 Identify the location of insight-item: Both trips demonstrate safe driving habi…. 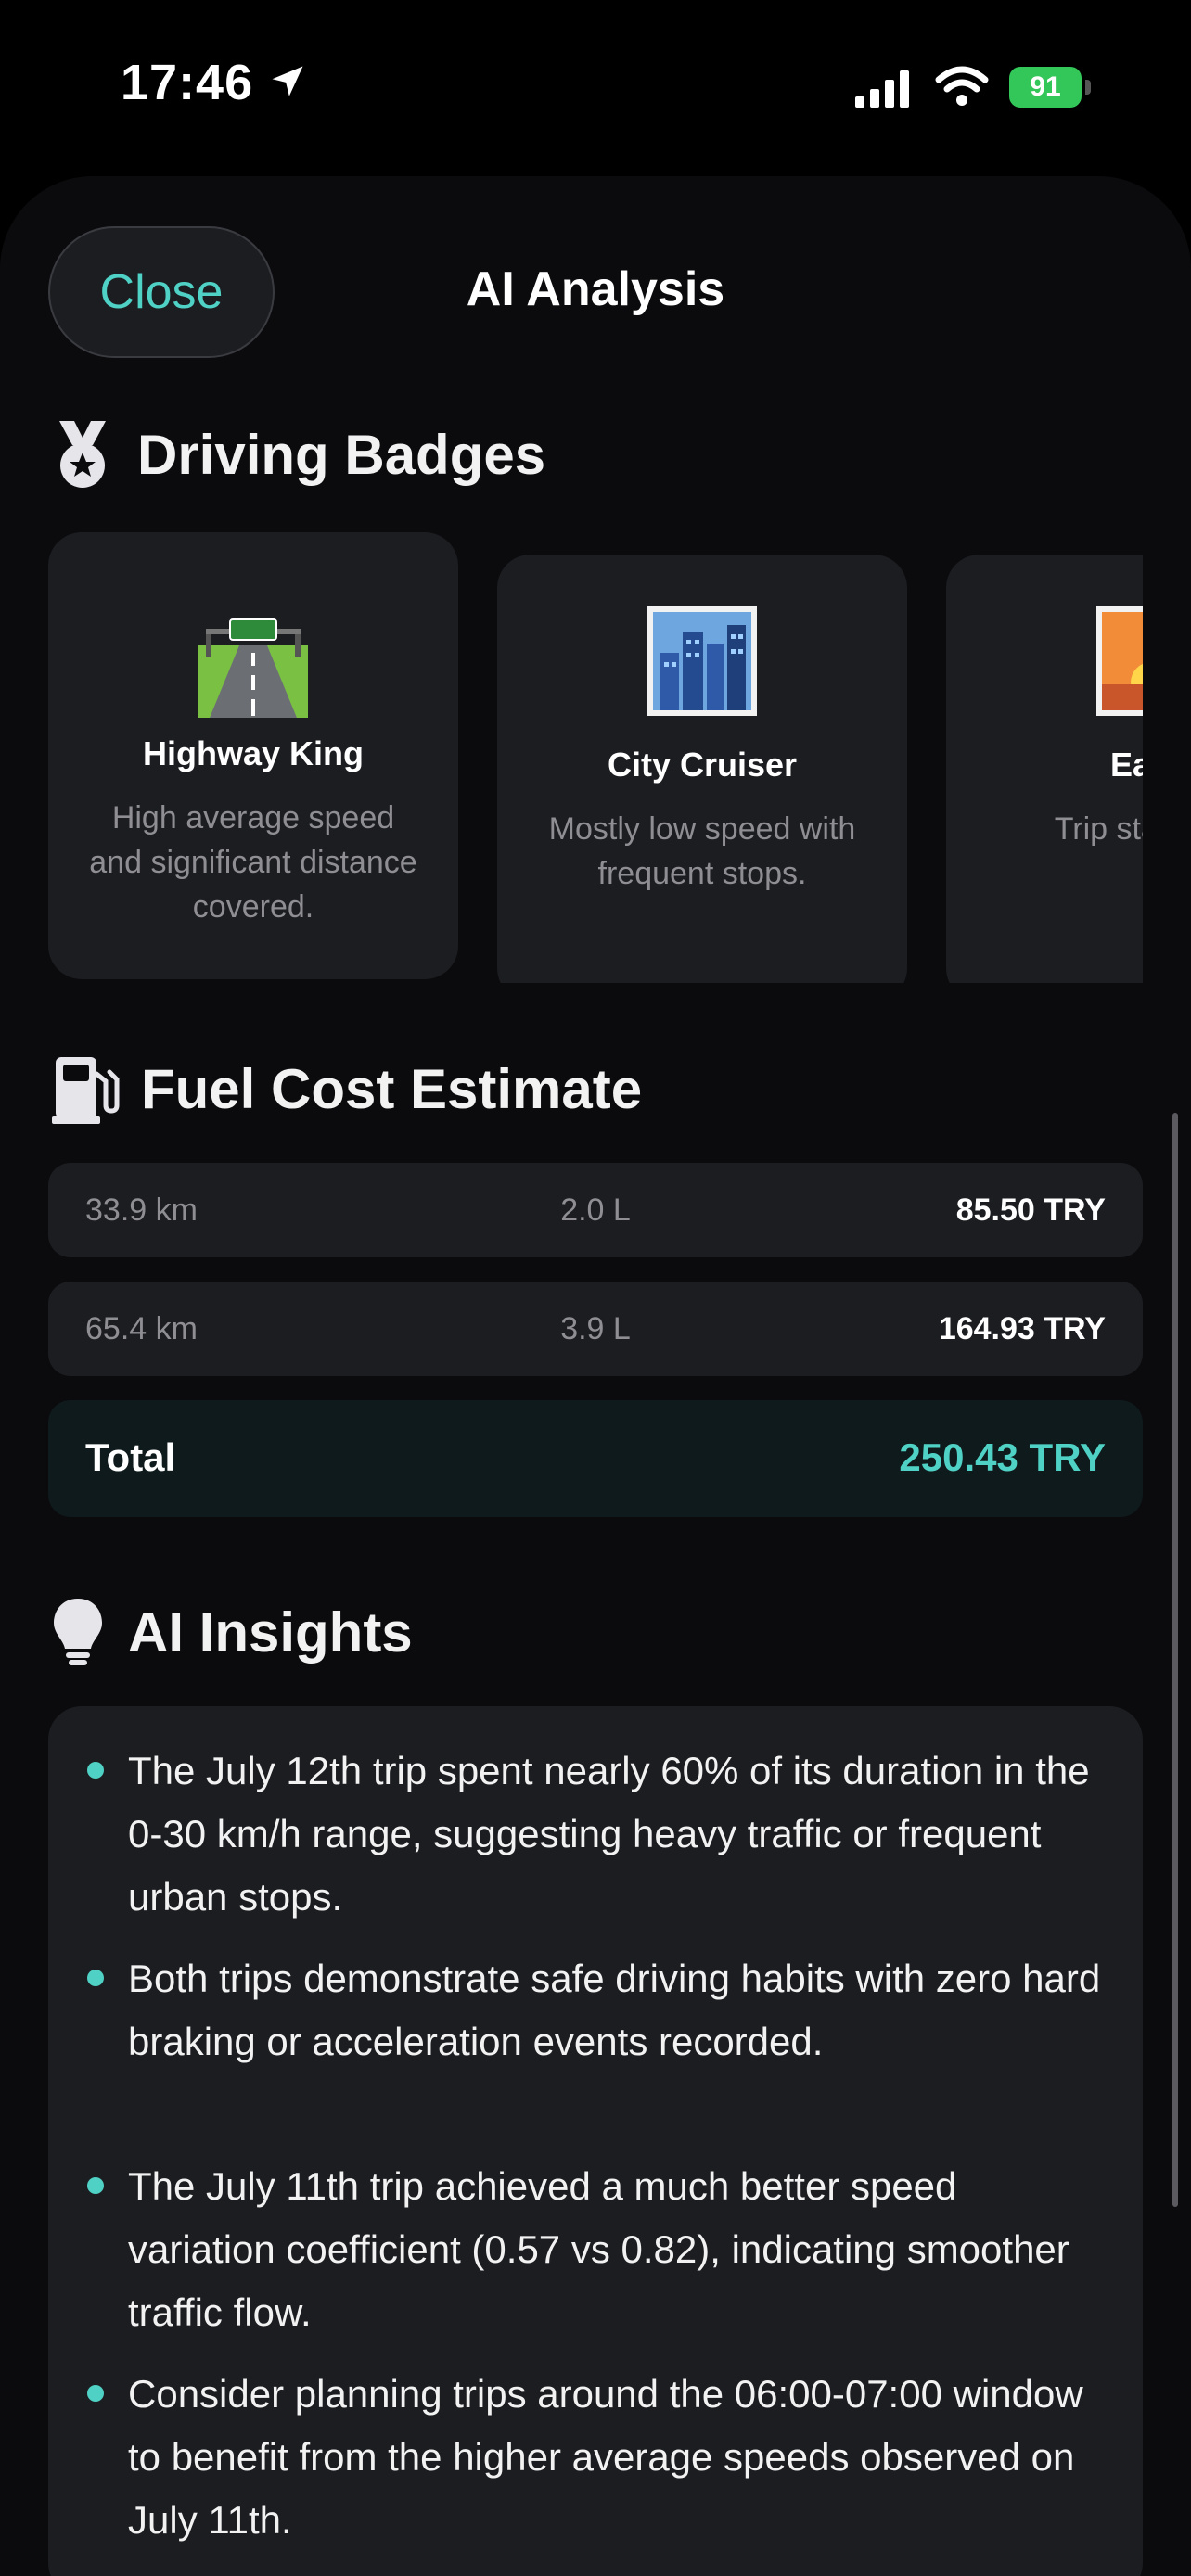
(614, 2010).